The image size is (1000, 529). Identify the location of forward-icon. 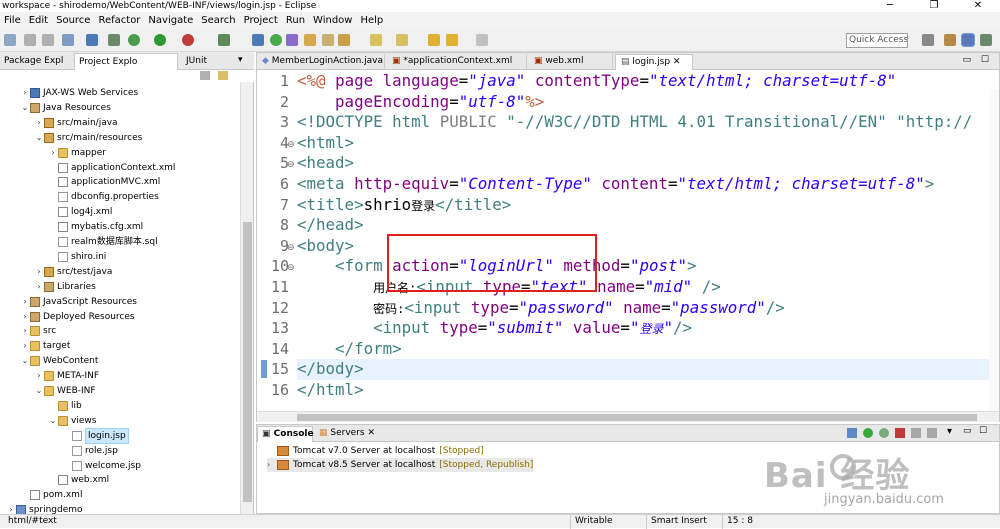
(482, 40).